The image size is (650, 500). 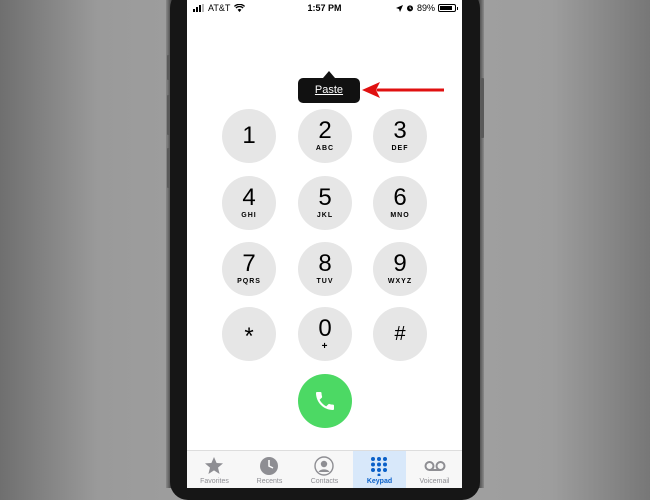 I want to click on tab-keypad: Keypad, so click(x=379, y=469).